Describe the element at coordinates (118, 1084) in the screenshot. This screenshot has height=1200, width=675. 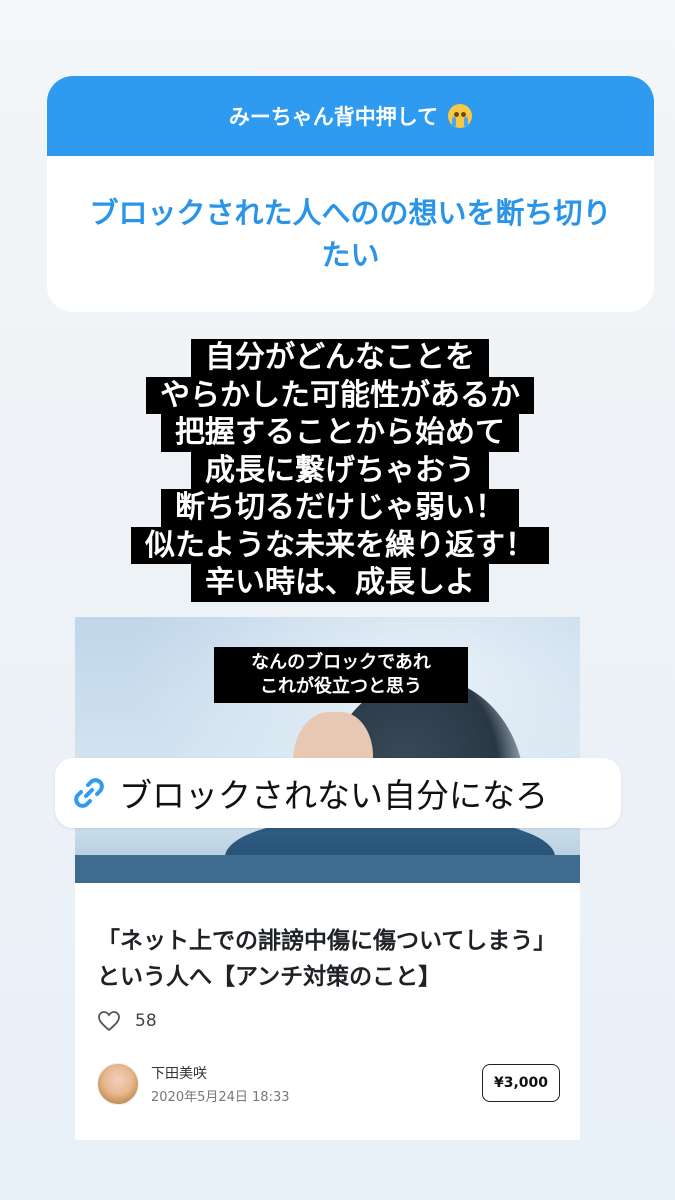
I see `avatar` at that location.